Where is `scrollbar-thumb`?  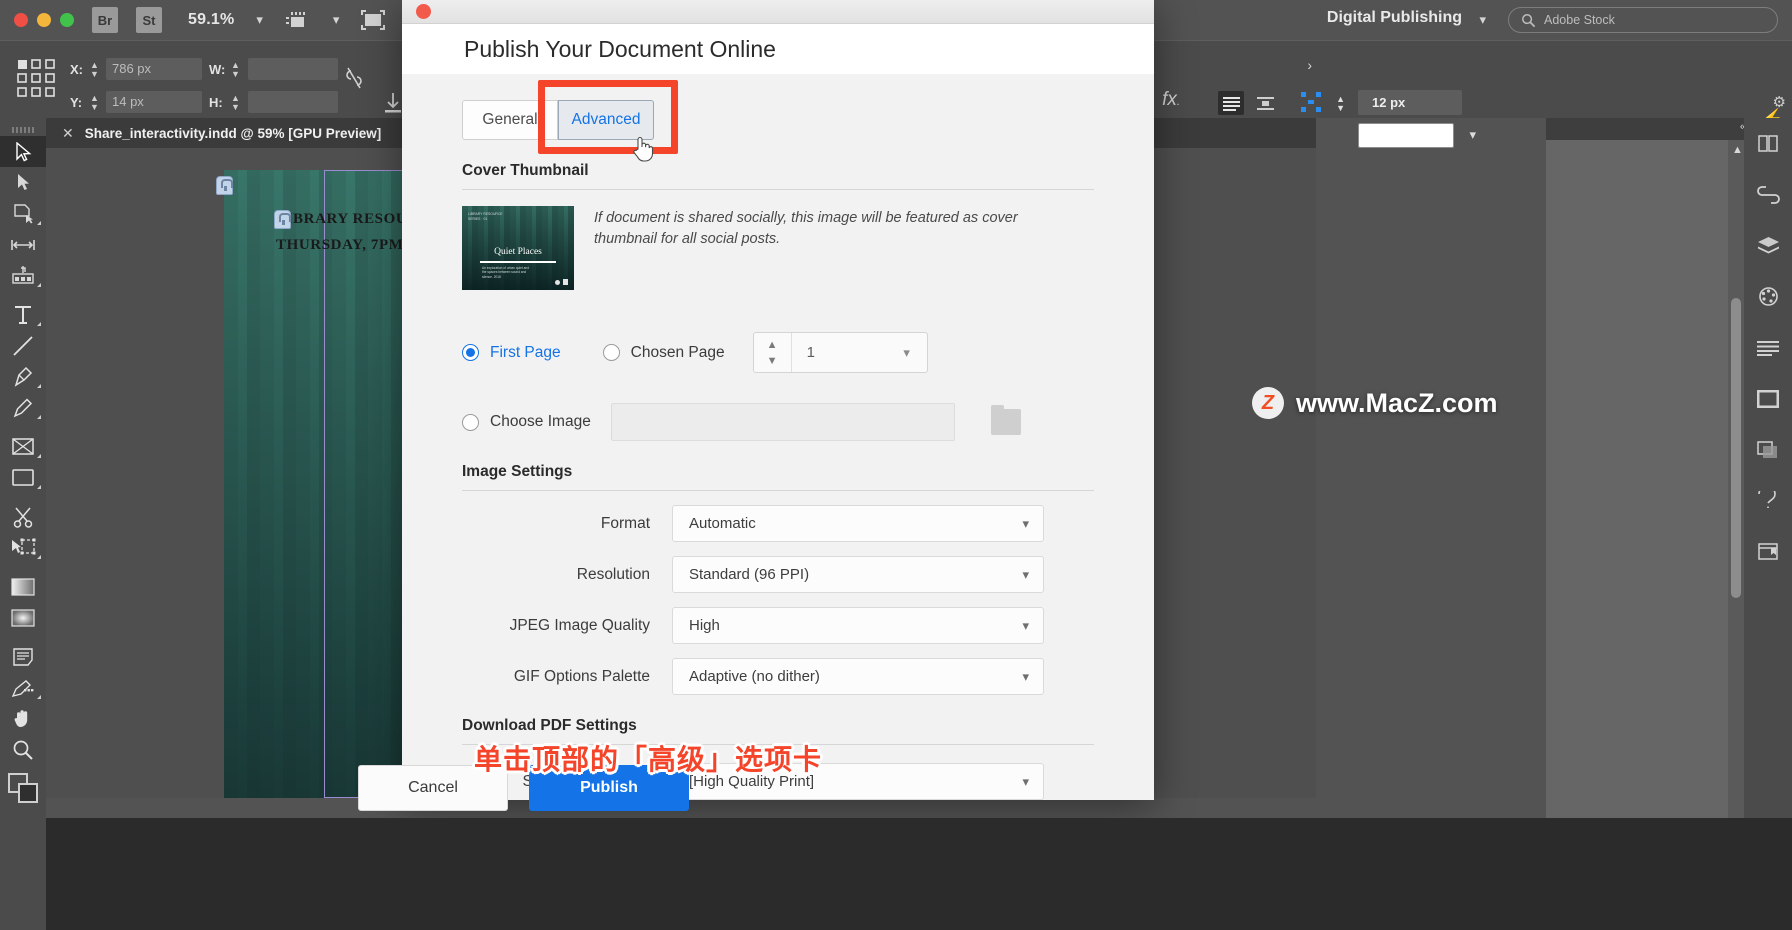 scrollbar-thumb is located at coordinates (1736, 448).